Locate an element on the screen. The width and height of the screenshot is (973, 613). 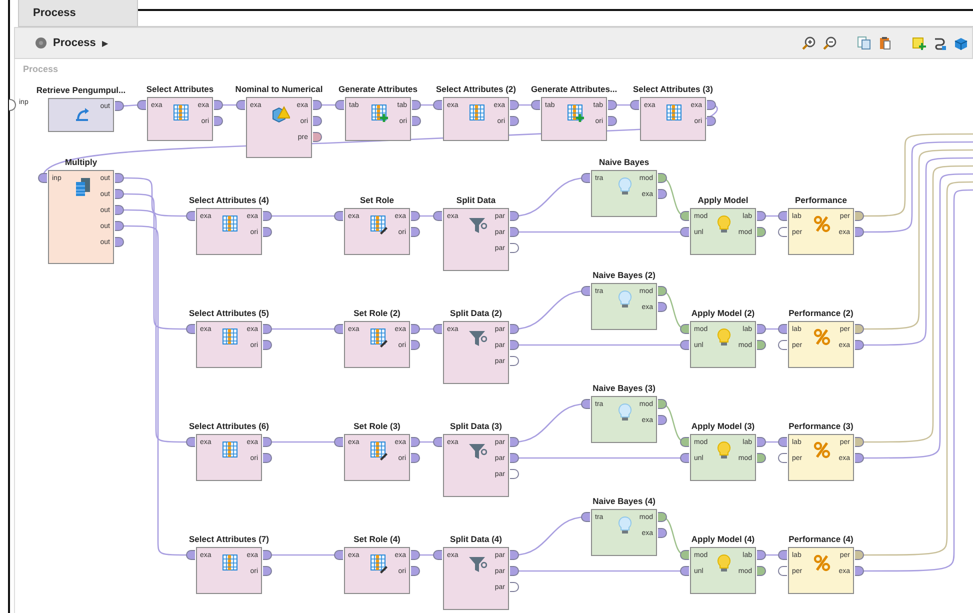
operator-title: Select Attributes (7) is located at coordinates (229, 539).